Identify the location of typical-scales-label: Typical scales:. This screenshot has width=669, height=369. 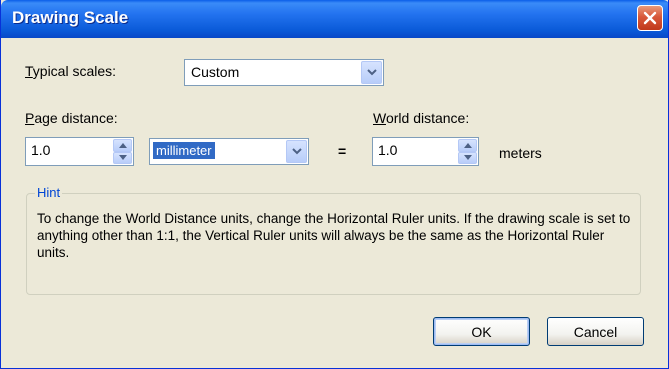
(71, 71).